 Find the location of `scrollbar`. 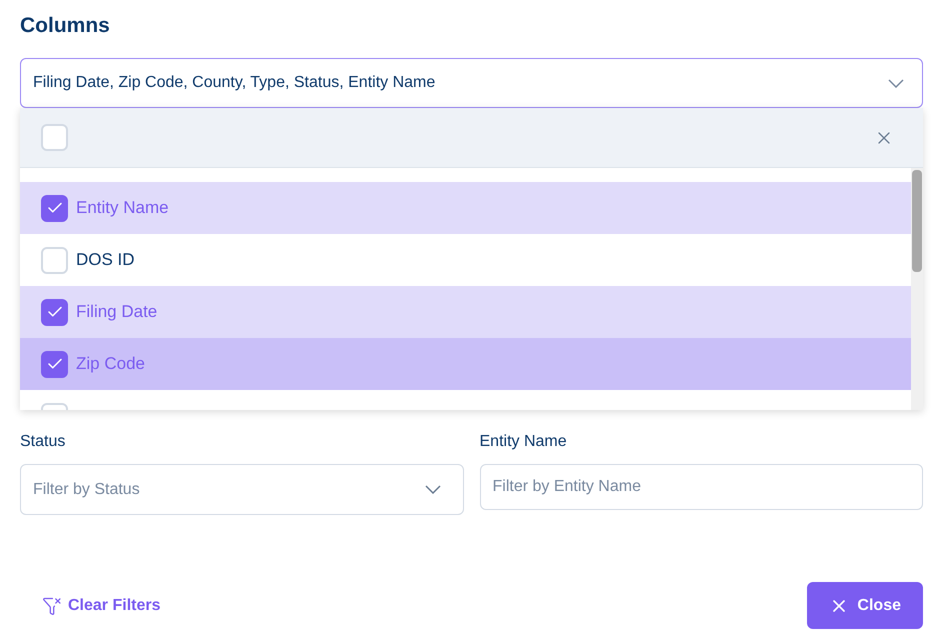

scrollbar is located at coordinates (917, 289).